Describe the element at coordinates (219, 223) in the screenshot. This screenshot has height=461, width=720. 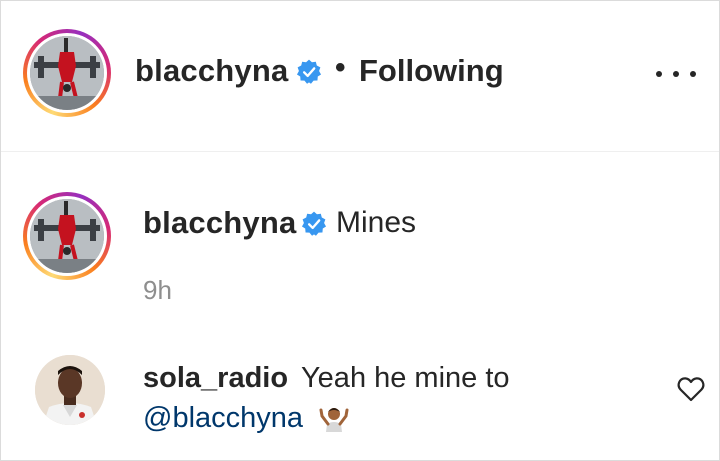
I see `caption-username: blacchyna` at that location.